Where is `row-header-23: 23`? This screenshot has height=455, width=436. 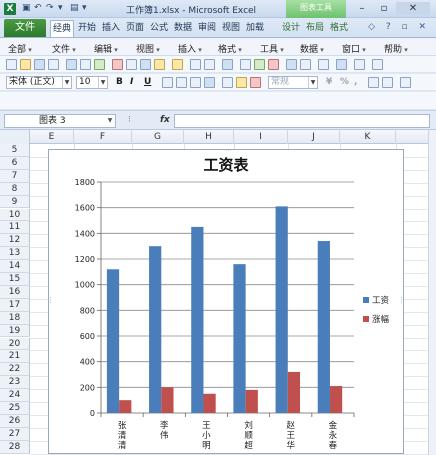
row-header-23: 23 is located at coordinates (15, 383).